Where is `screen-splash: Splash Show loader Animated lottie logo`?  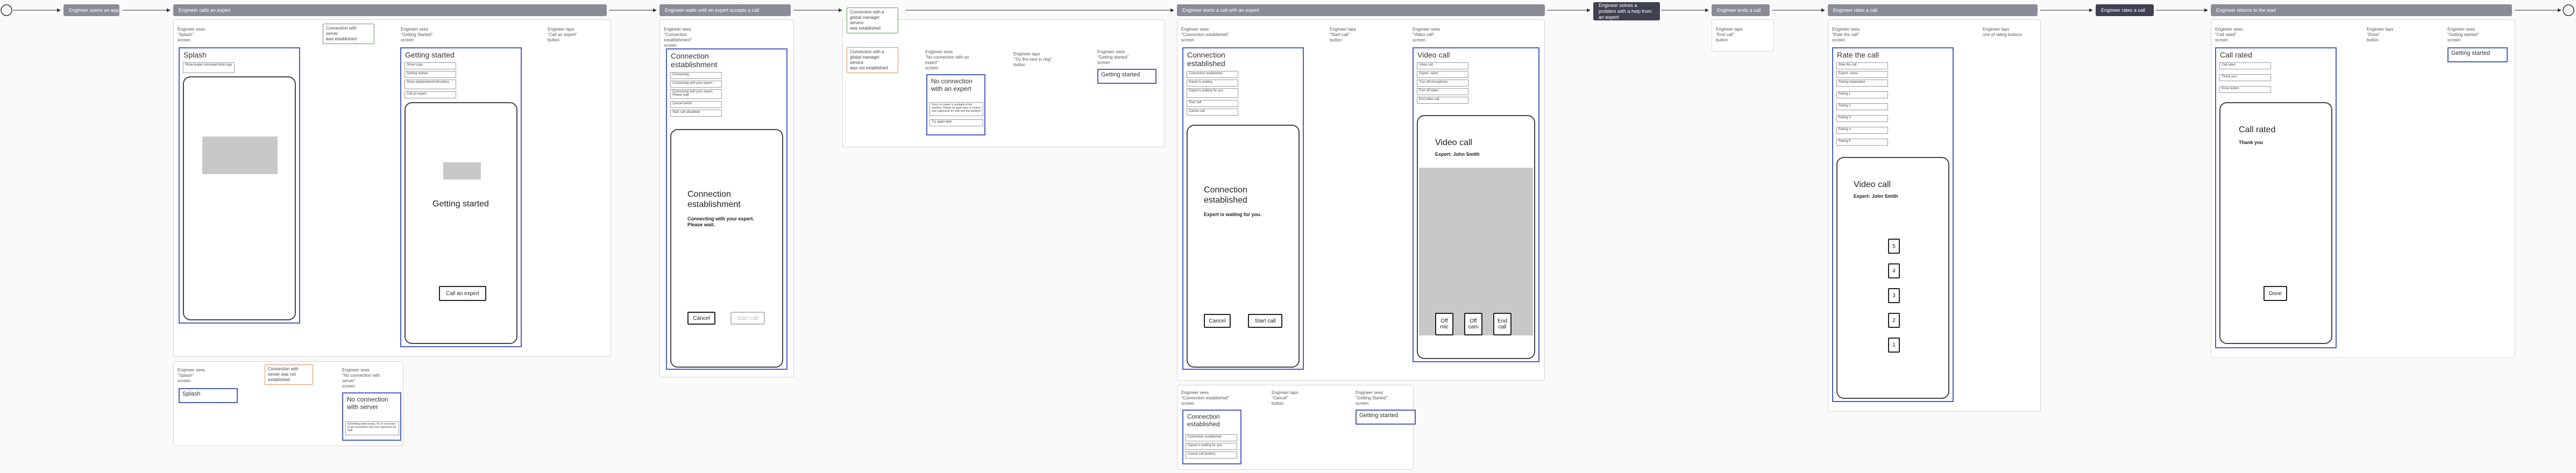
screen-splash: Splash Show loader Animated lottie logo is located at coordinates (239, 185).